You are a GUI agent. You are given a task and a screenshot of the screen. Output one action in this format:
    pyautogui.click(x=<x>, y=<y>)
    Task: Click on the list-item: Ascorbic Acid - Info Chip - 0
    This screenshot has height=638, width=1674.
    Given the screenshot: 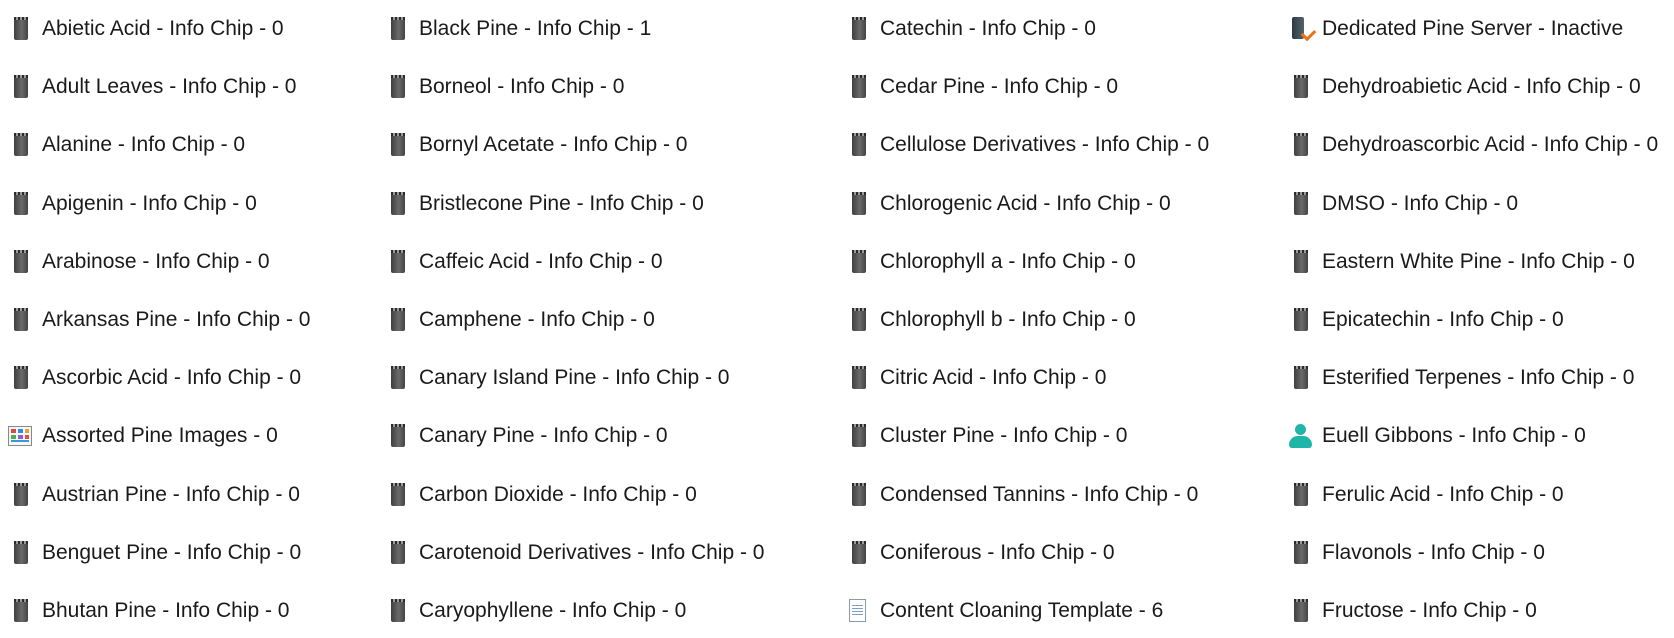 What is the action you would take?
    pyautogui.click(x=154, y=378)
    